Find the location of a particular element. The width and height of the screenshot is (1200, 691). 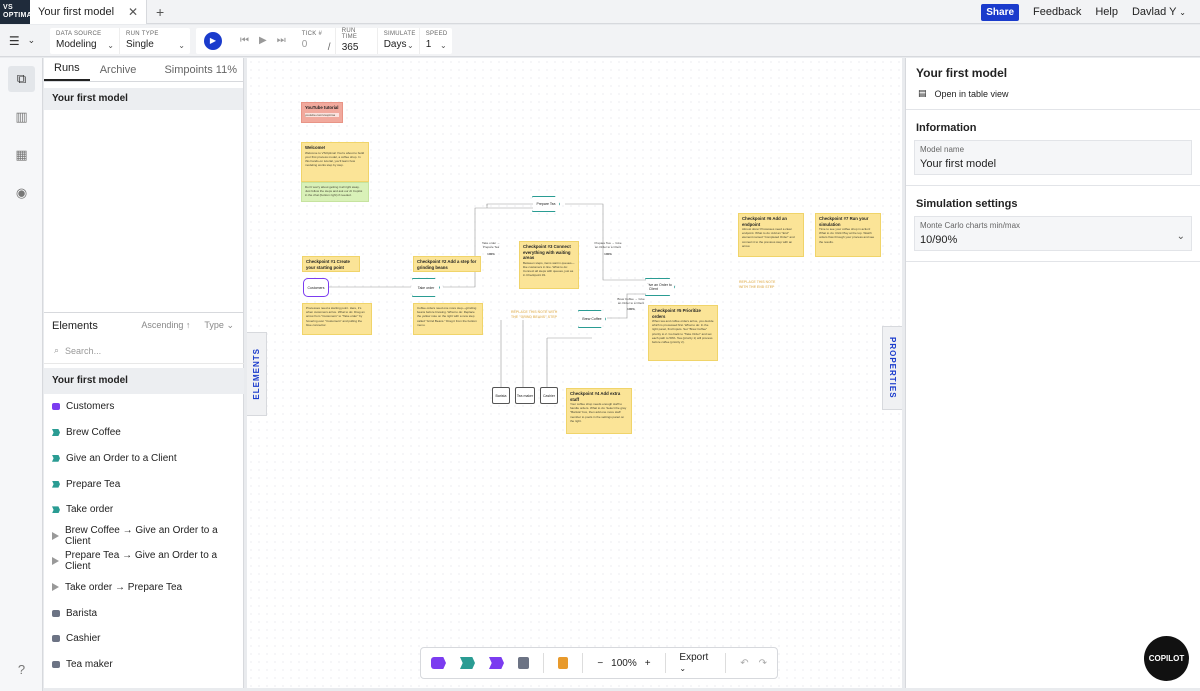

node-take-order: Take order is located at coordinates (426, 287).